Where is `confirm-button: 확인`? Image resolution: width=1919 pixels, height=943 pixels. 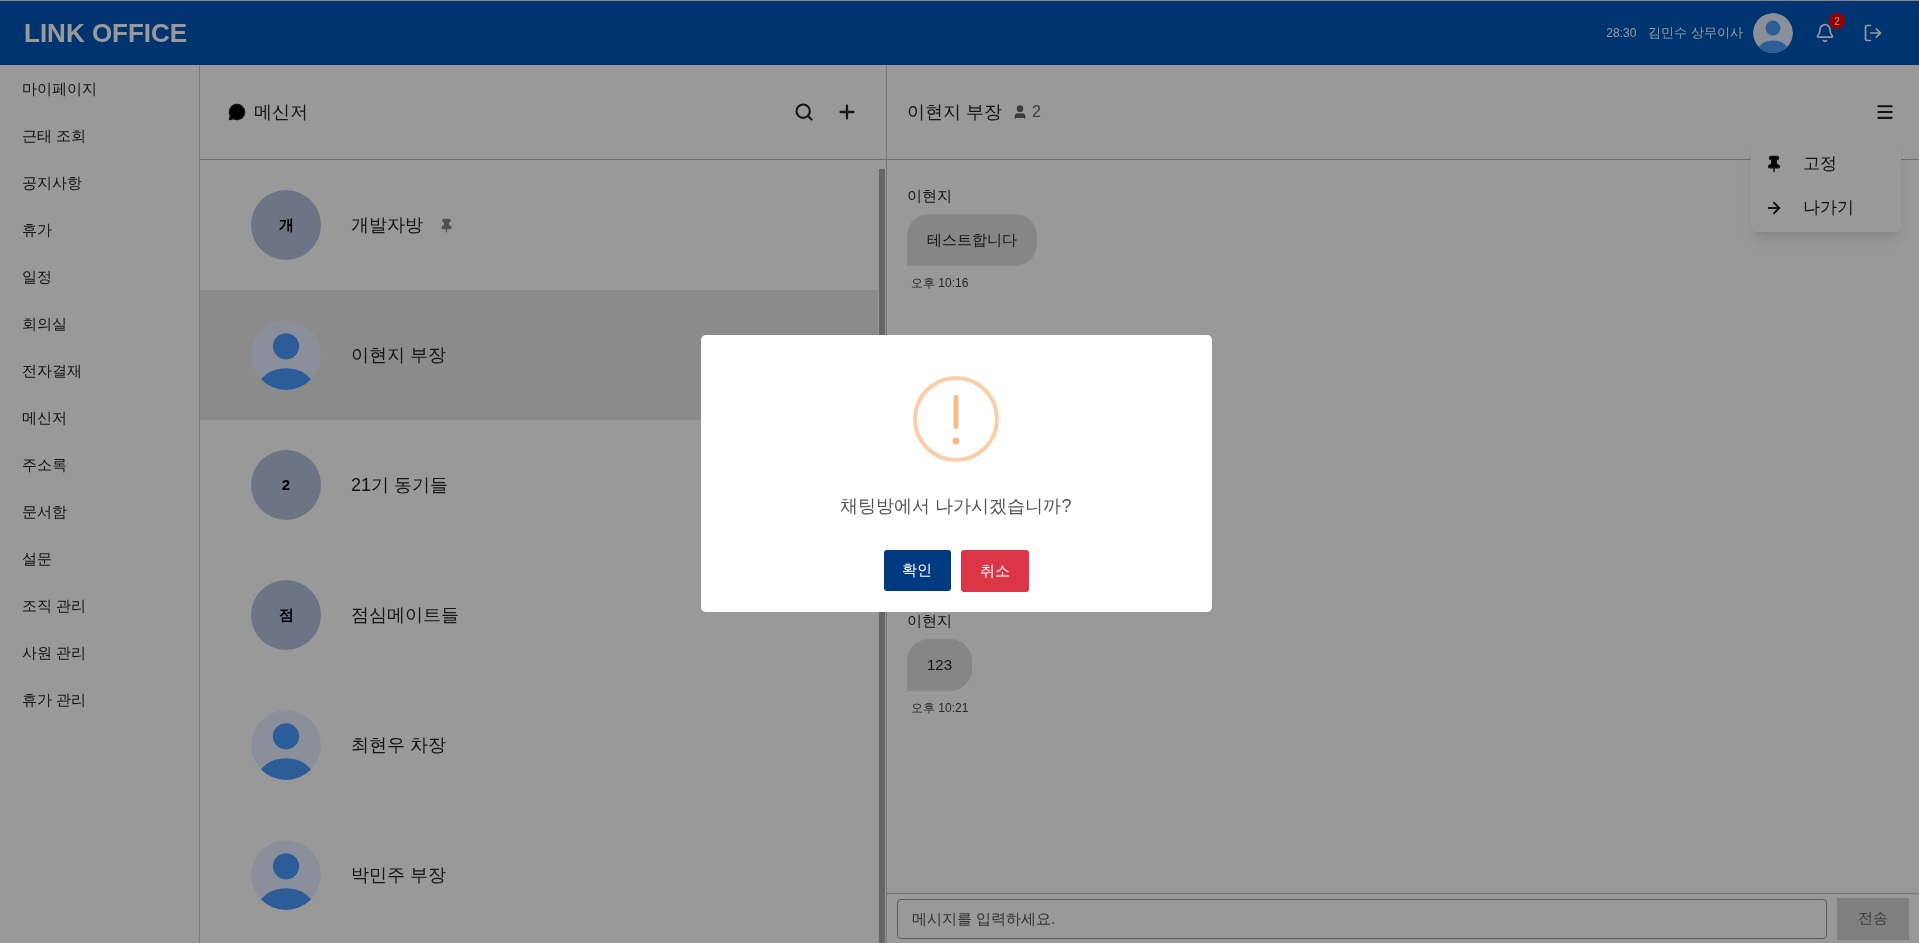
confirm-button: 확인 is located at coordinates (917, 570).